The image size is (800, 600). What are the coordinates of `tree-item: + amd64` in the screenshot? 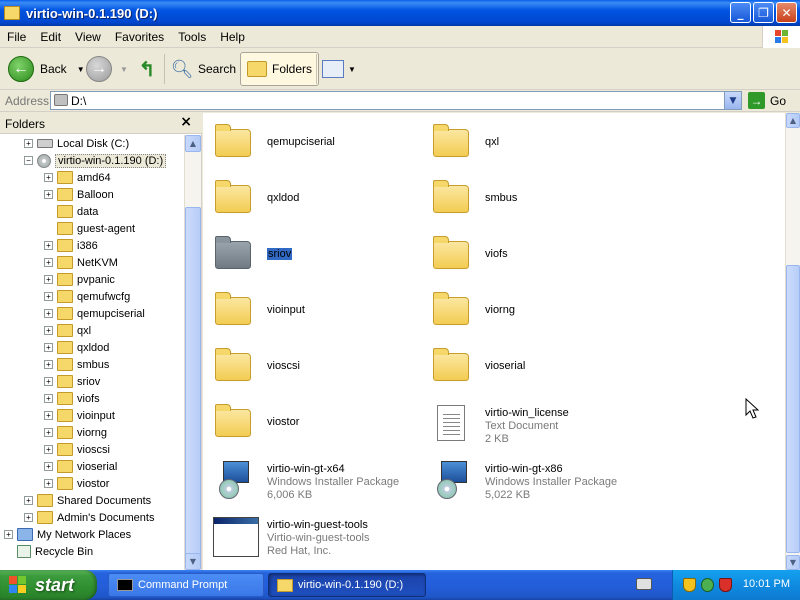 It's located at (77, 177).